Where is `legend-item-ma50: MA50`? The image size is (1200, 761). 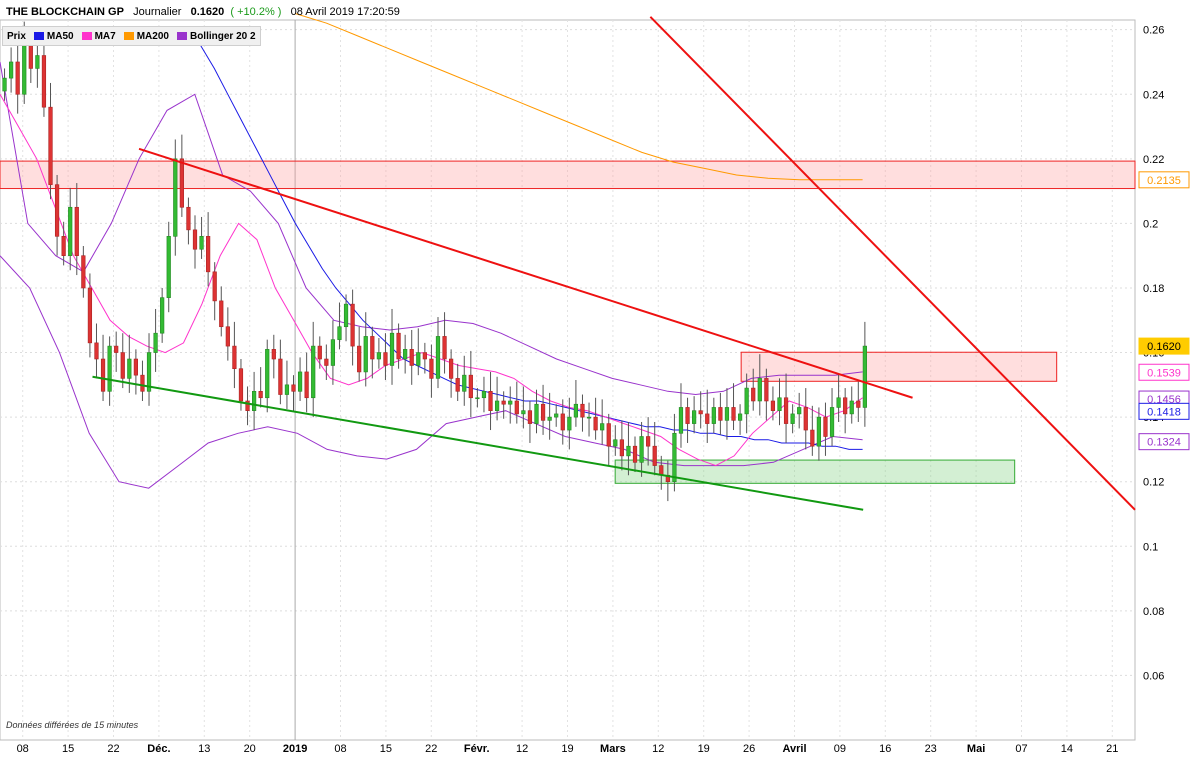 legend-item-ma50: MA50 is located at coordinates (53, 36).